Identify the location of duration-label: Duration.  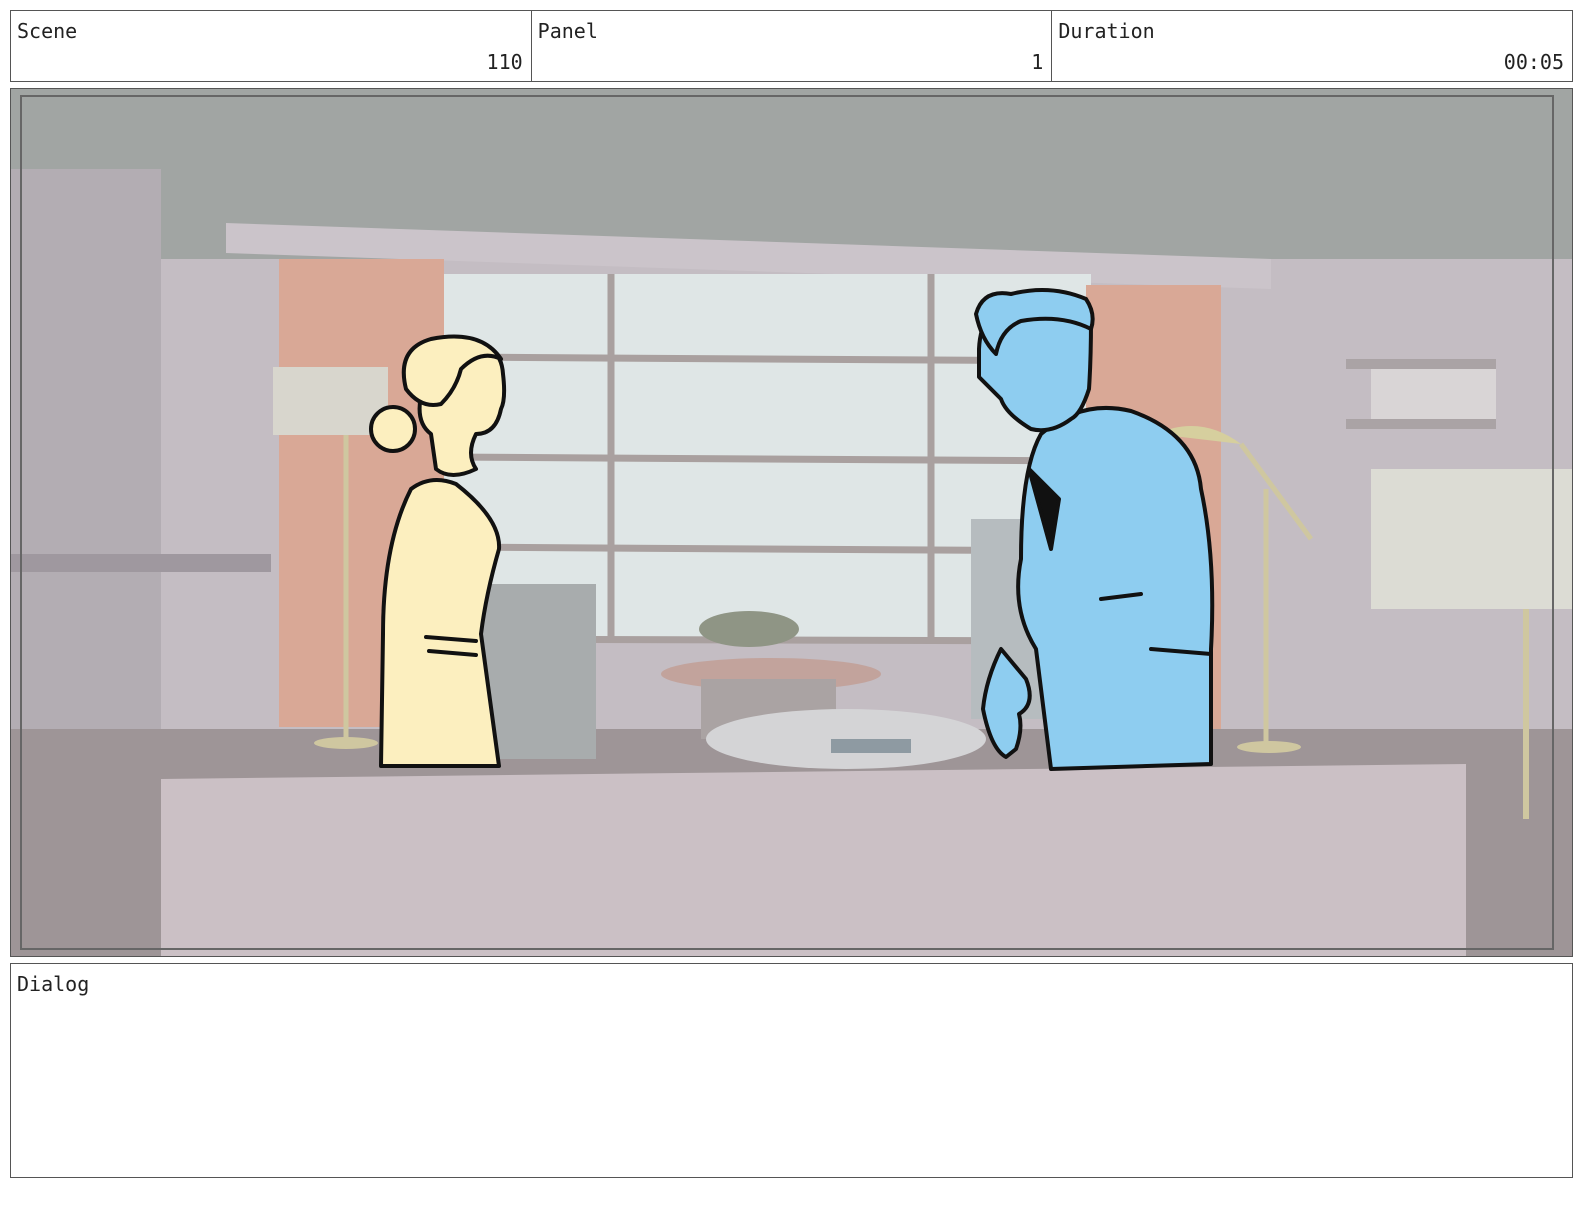
(1106, 31).